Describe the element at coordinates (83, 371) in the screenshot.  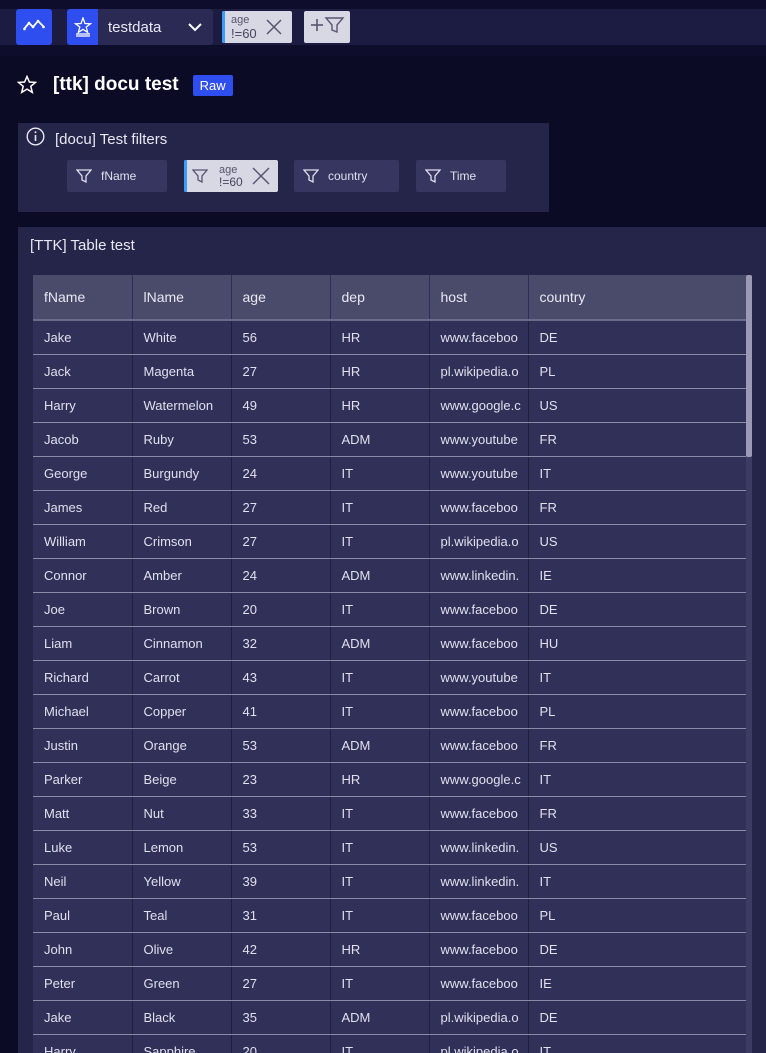
I see `table-cell-fname: Jack` at that location.